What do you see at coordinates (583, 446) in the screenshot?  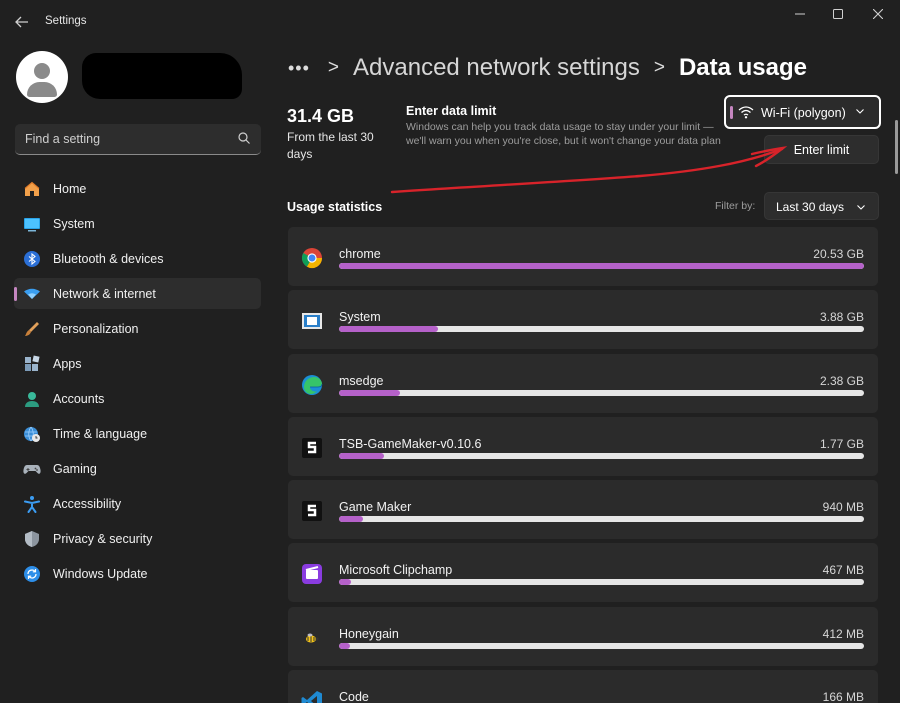 I see `app-usage-row: TSB-GameMaker-v0.10.6 1.77 GB` at bounding box center [583, 446].